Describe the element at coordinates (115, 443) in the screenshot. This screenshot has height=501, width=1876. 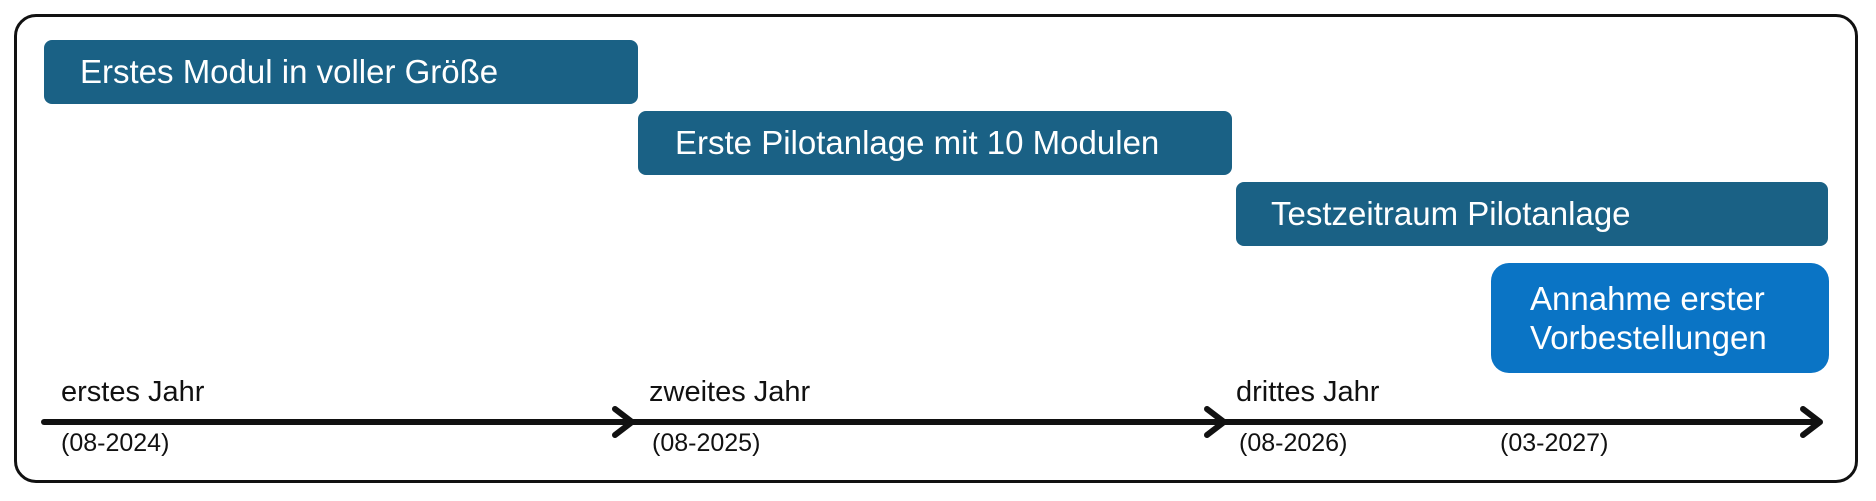
I see `date-label: (08-2024)` at that location.